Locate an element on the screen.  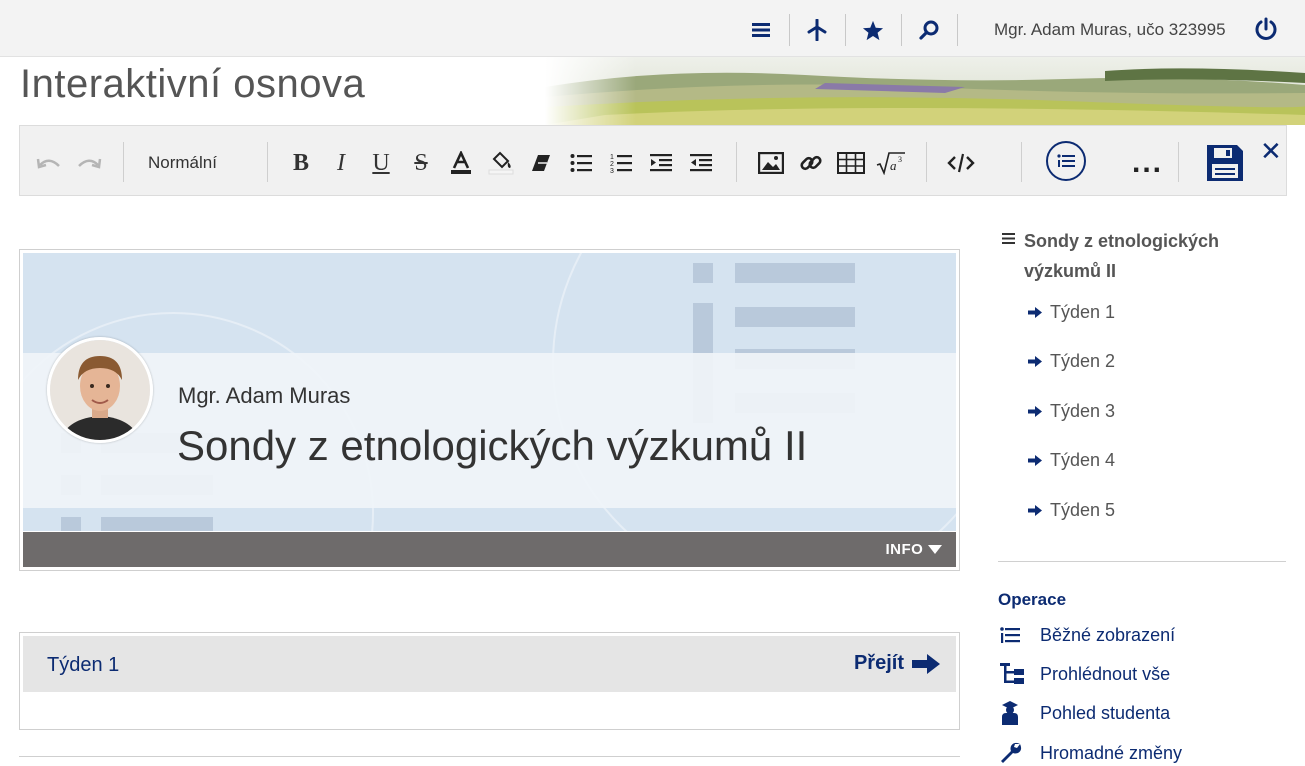
toc-item-week-3: Týden 3 is located at coordinates (1071, 411).